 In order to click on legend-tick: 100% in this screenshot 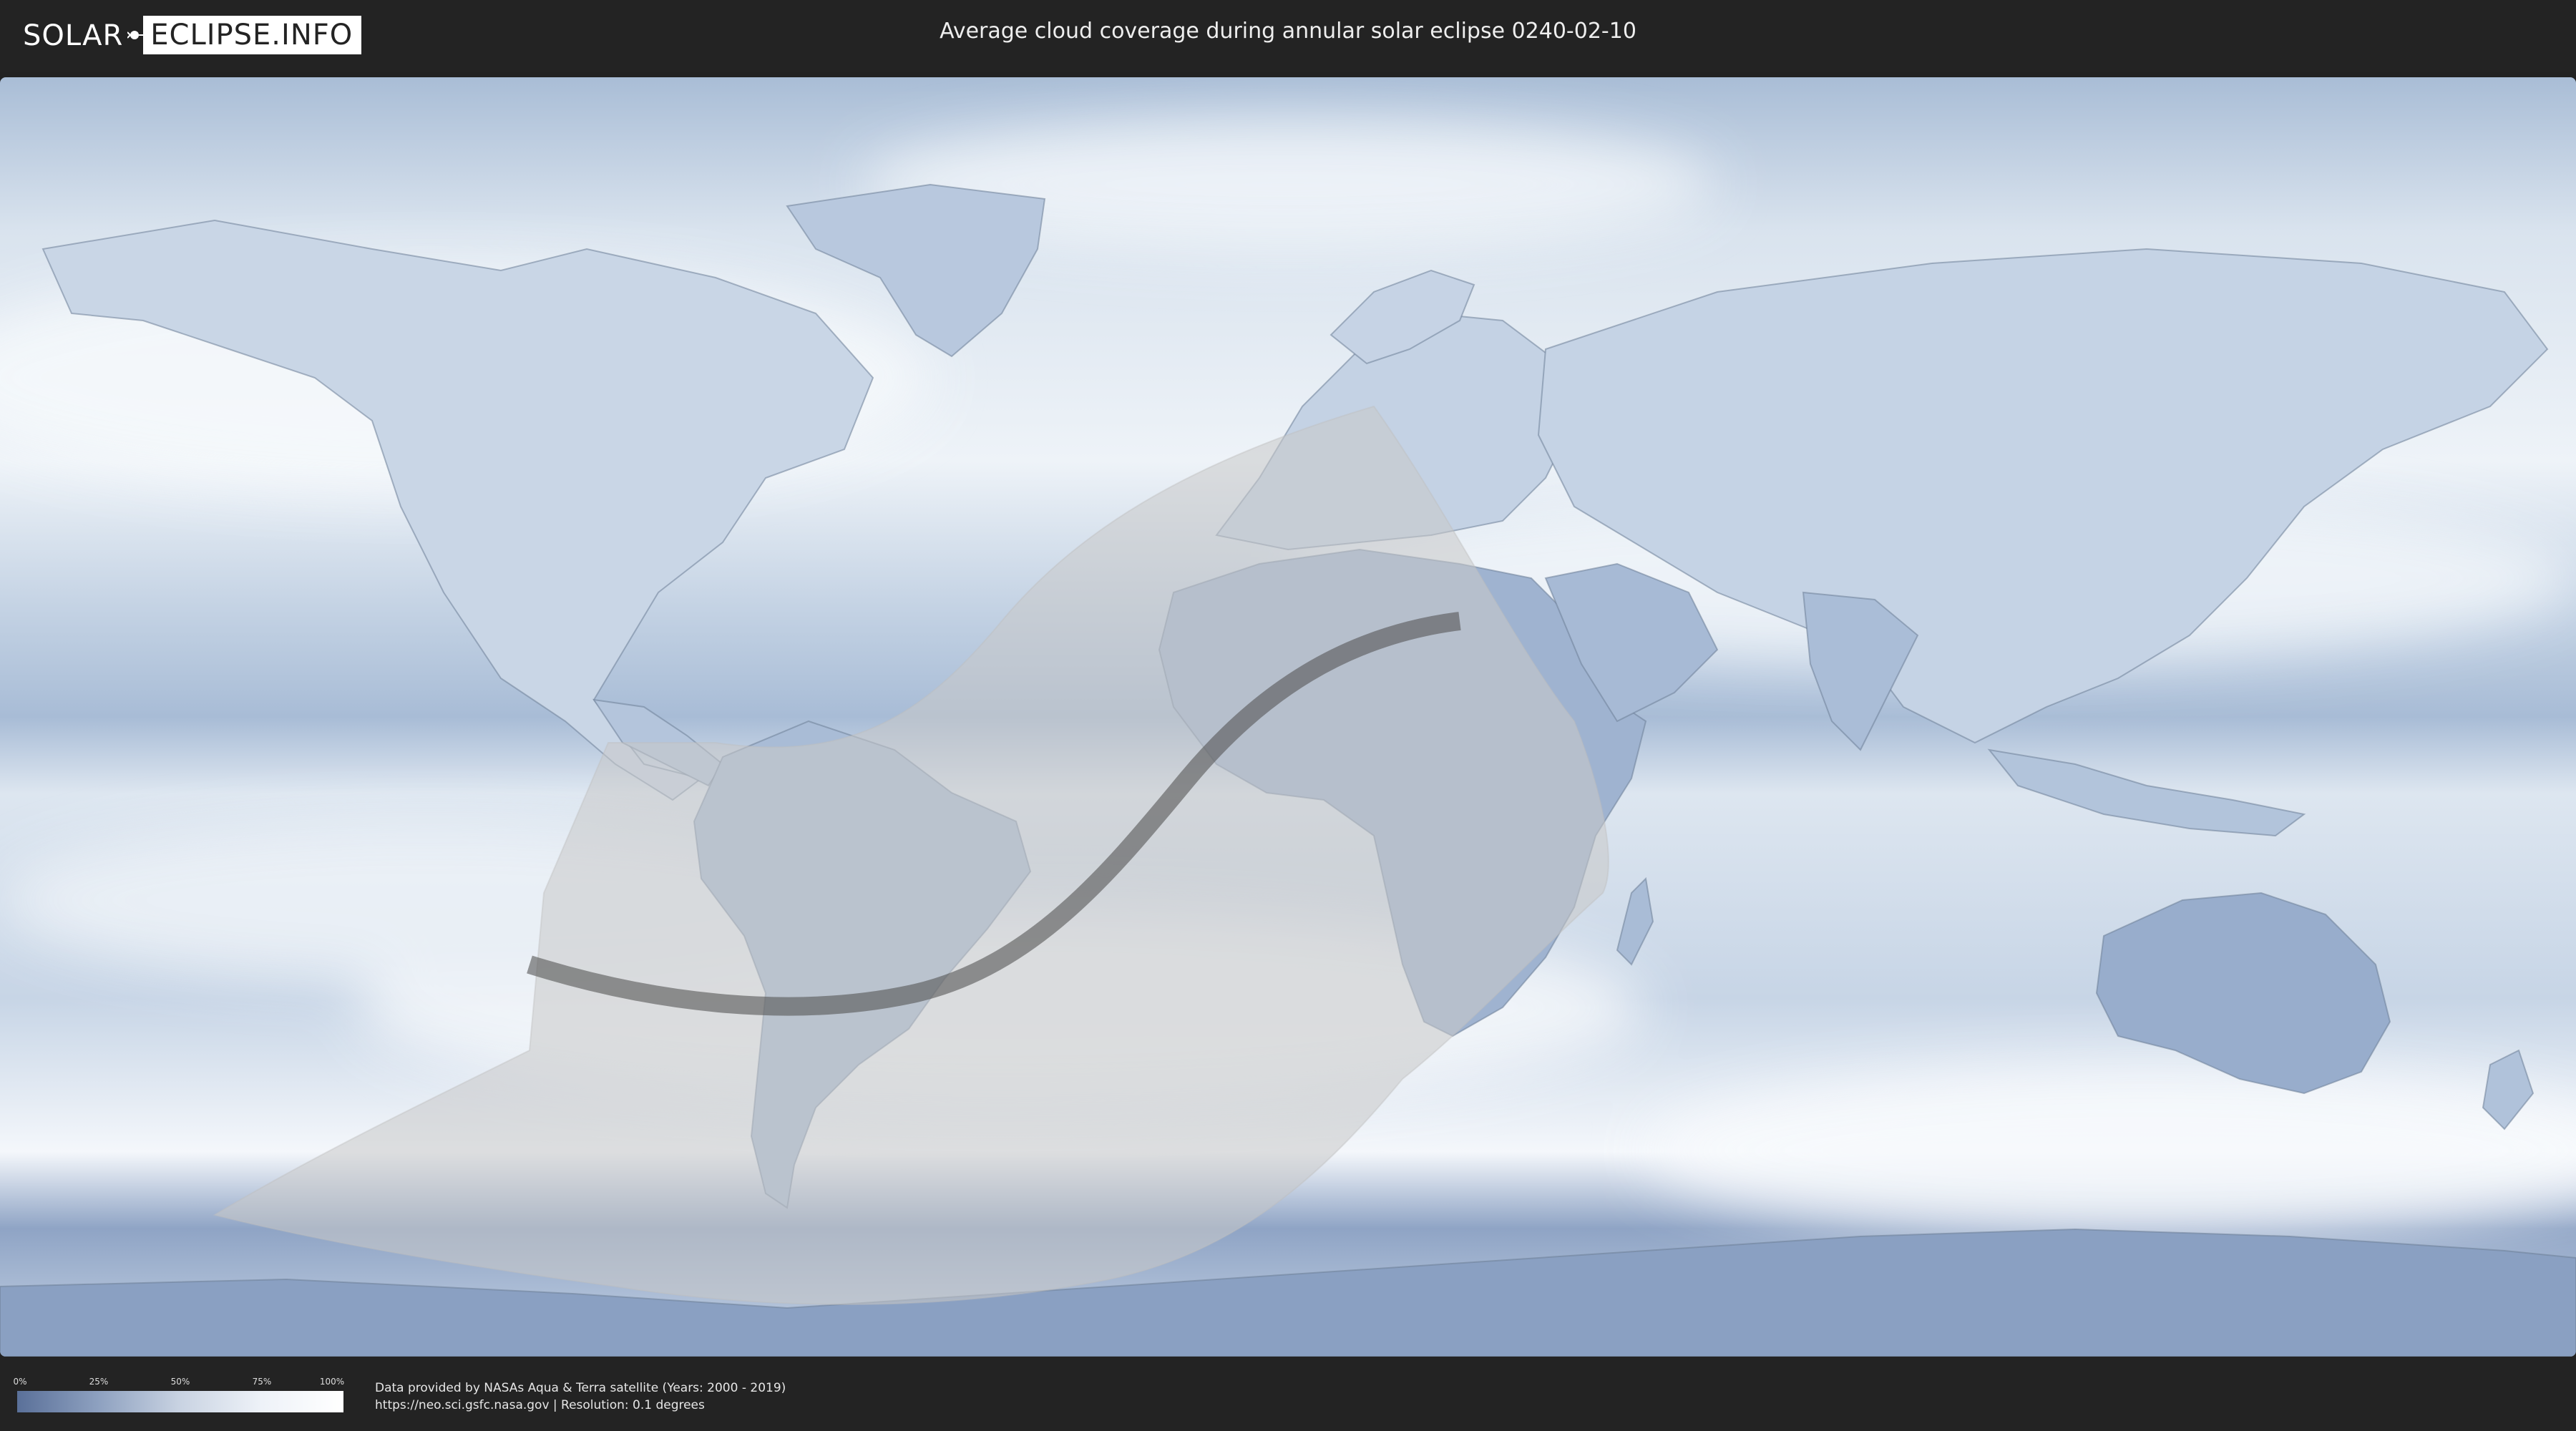, I will do `click(332, 1382)`.